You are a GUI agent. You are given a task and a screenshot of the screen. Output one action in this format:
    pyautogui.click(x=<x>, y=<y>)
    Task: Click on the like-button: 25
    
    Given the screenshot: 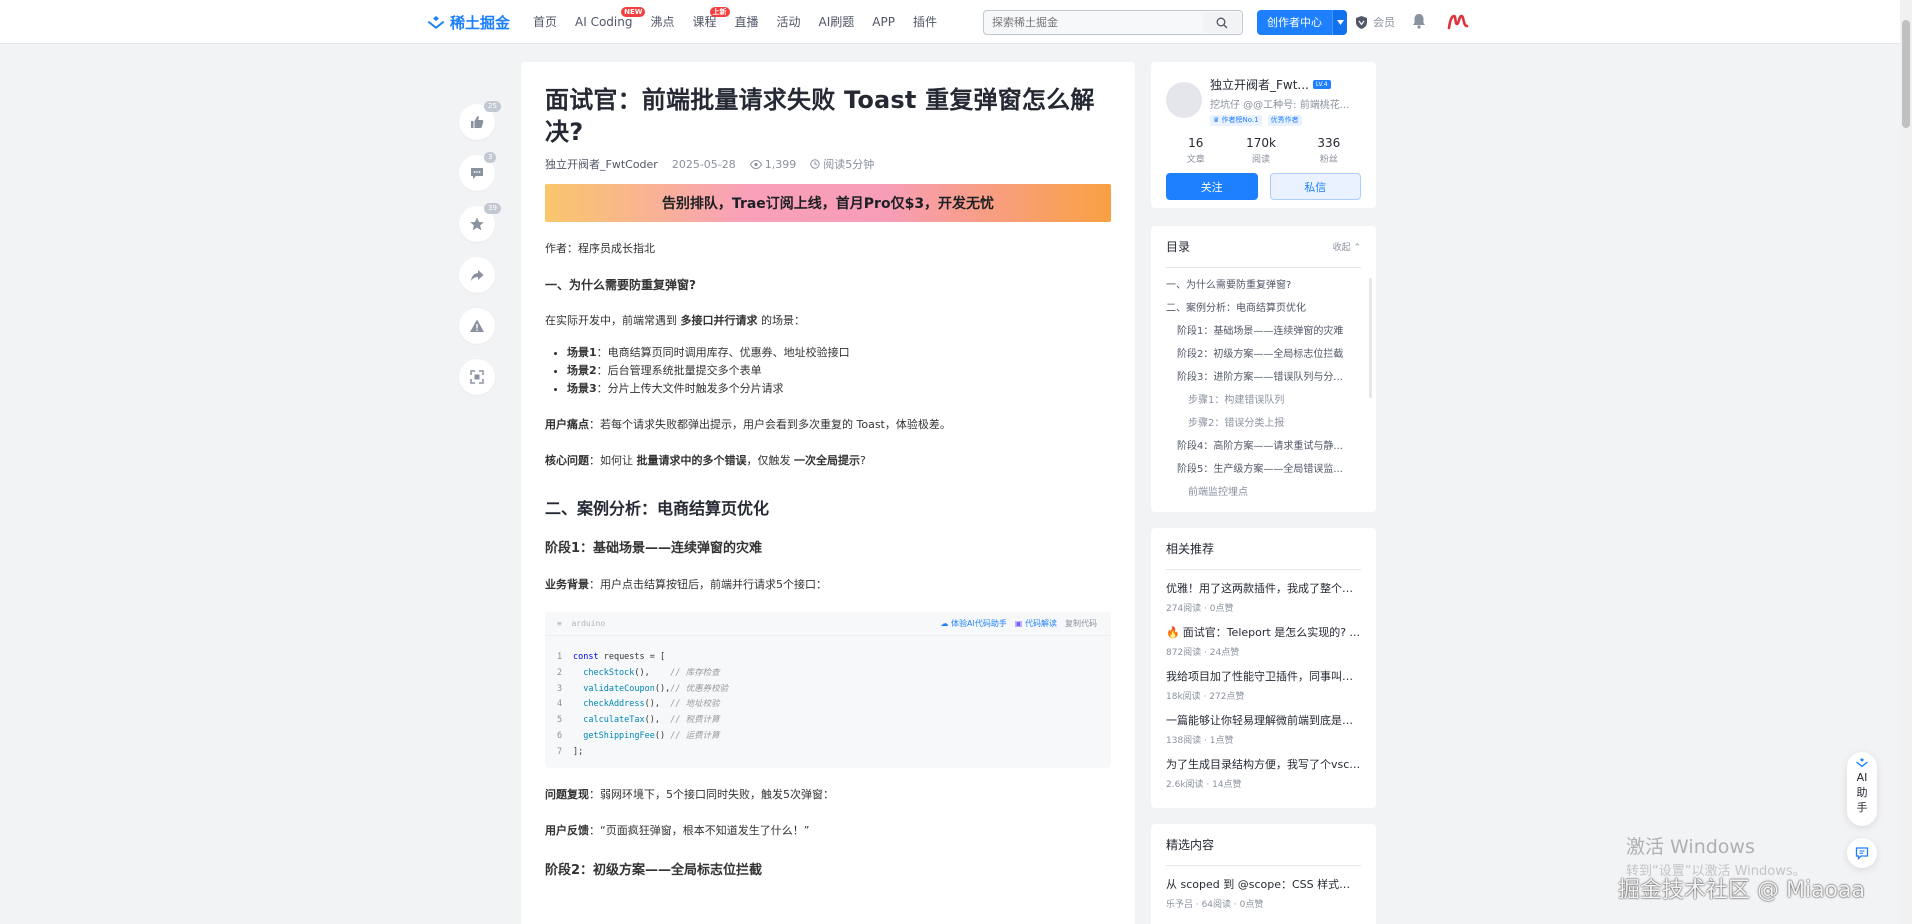 What is the action you would take?
    pyautogui.click(x=480, y=120)
    